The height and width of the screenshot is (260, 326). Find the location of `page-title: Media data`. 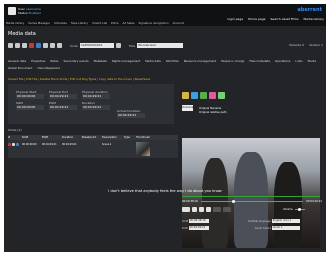

page-title: Media data is located at coordinates (22, 34).